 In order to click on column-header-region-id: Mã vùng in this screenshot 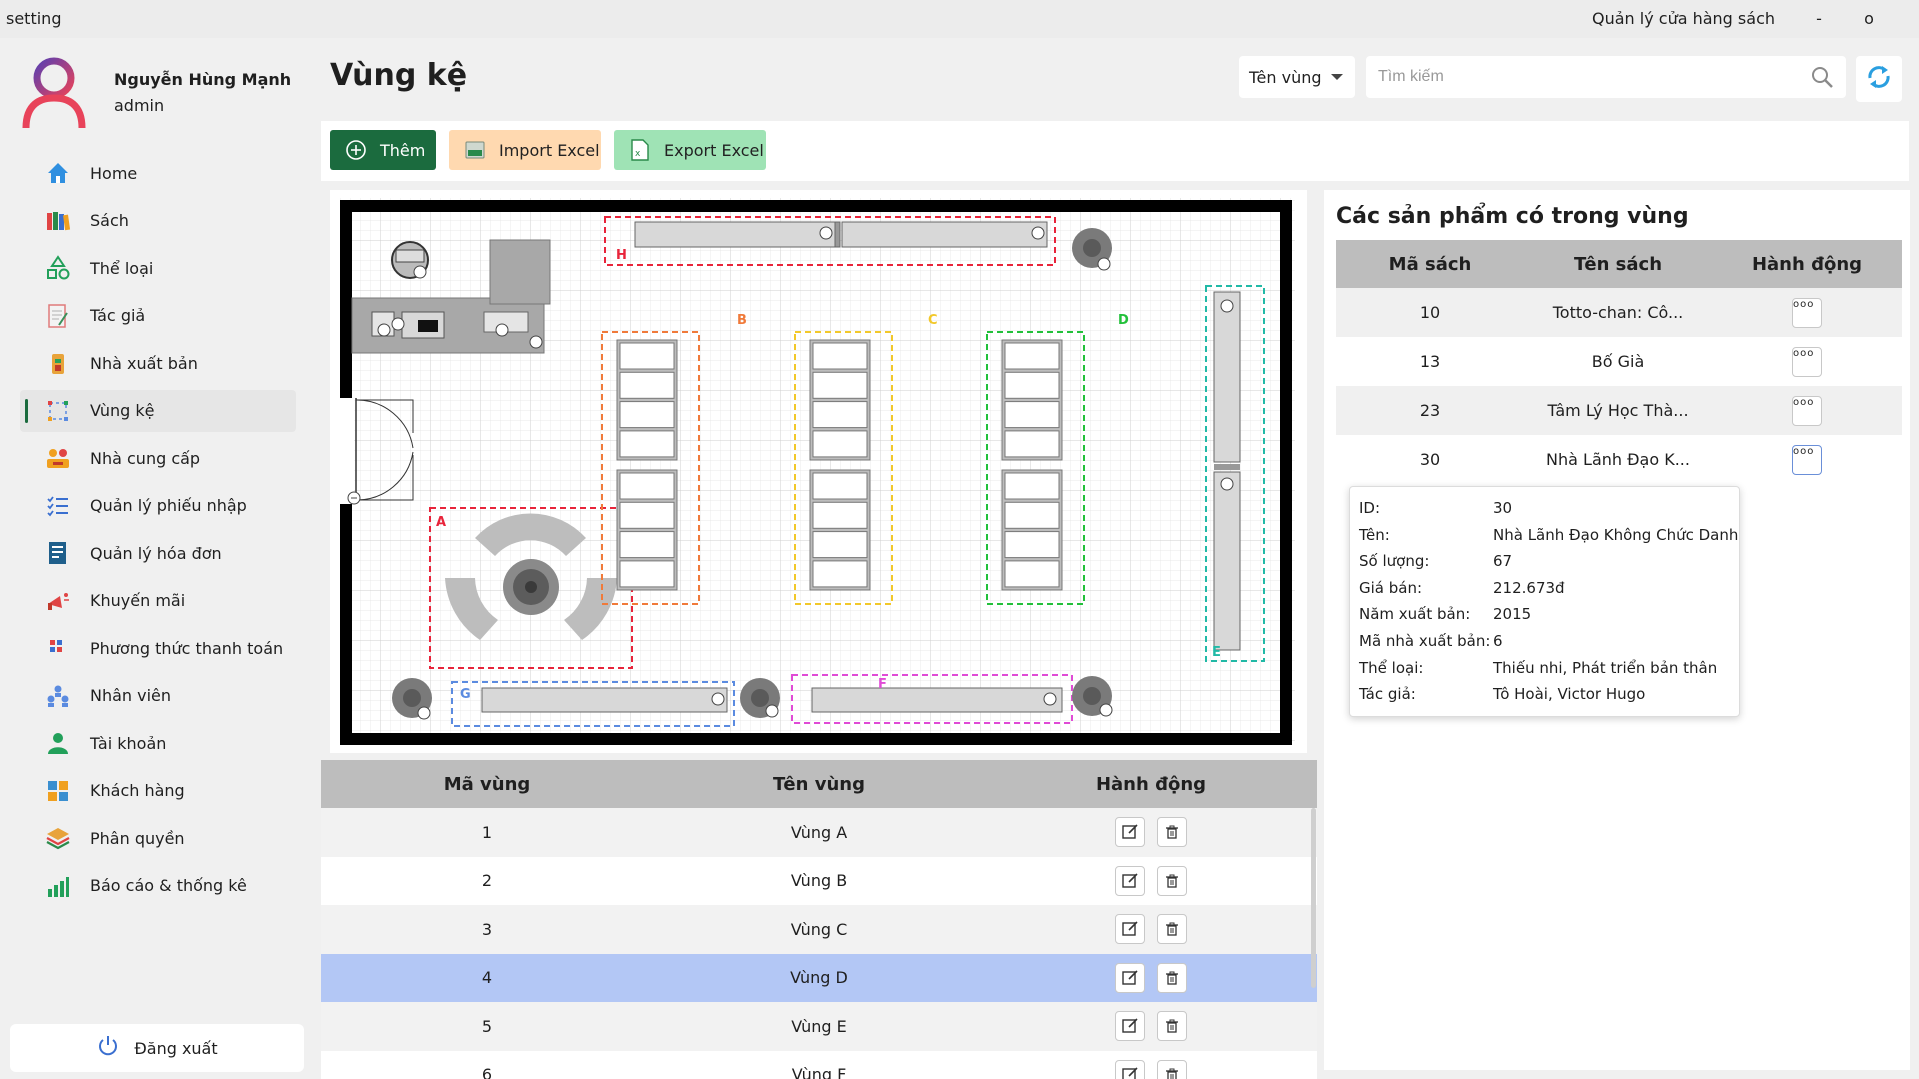, I will do `click(487, 784)`.